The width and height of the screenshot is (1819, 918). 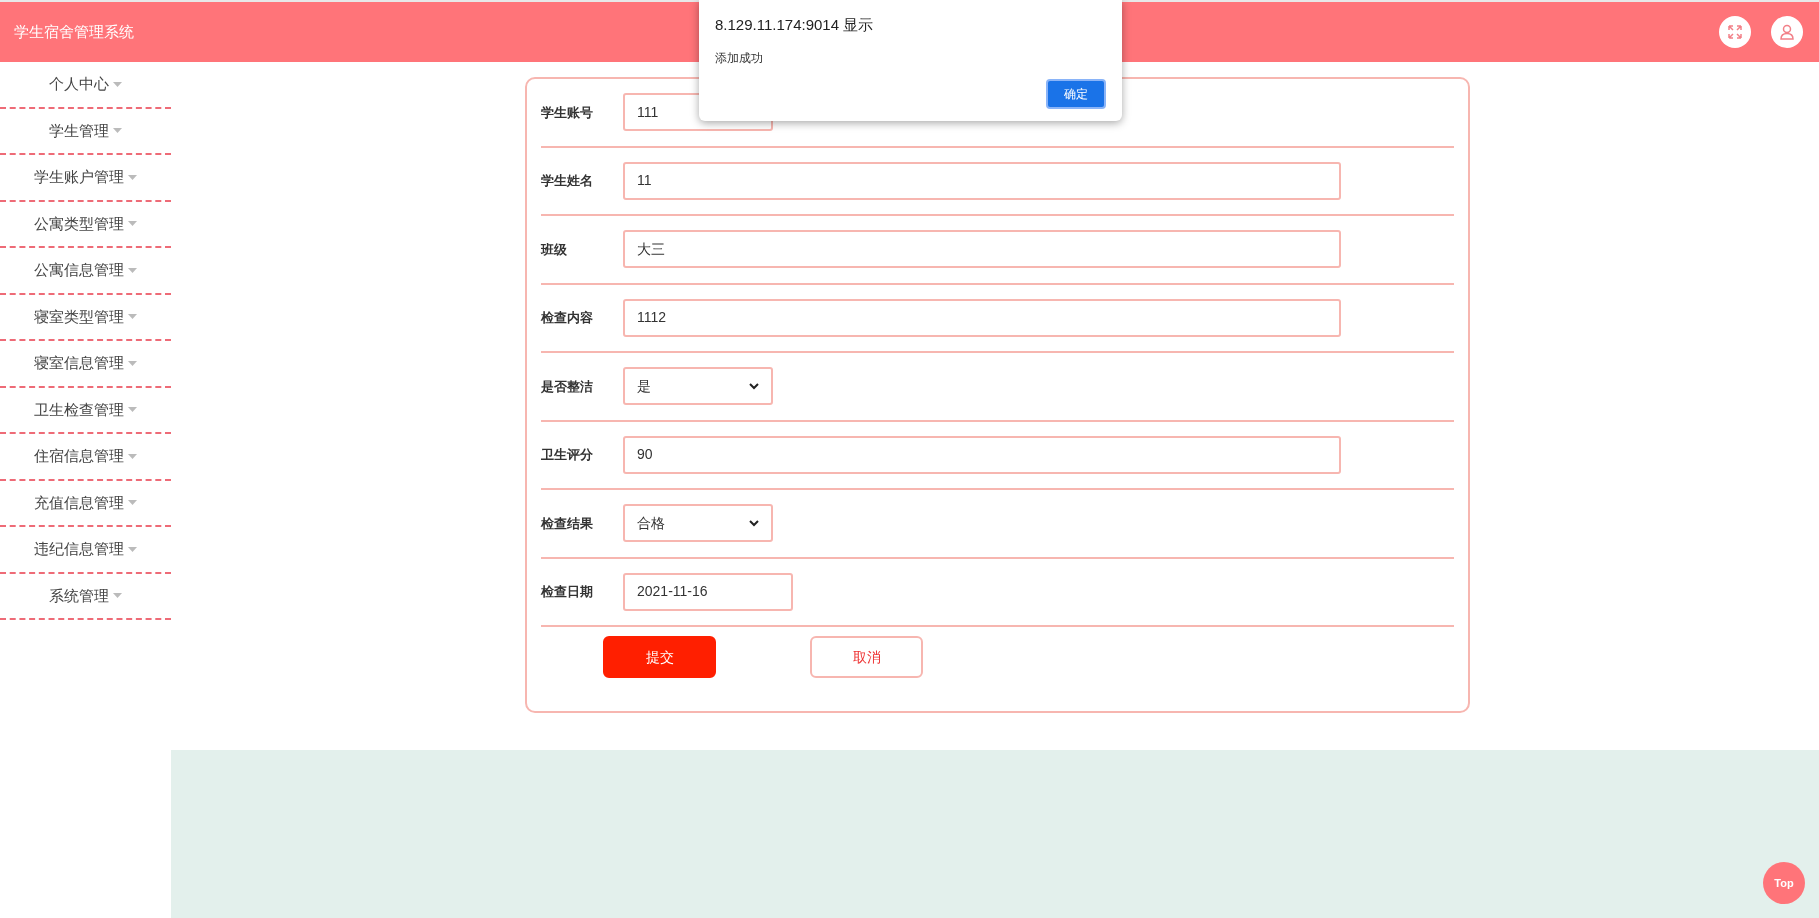 I want to click on ok-button: 确定, so click(x=1076, y=93).